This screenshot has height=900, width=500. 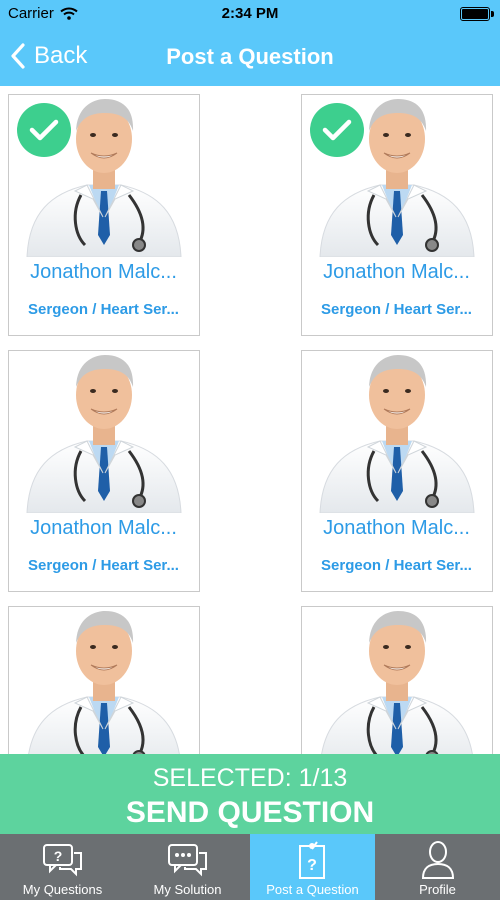 I want to click on battery-icon, so click(x=477, y=14).